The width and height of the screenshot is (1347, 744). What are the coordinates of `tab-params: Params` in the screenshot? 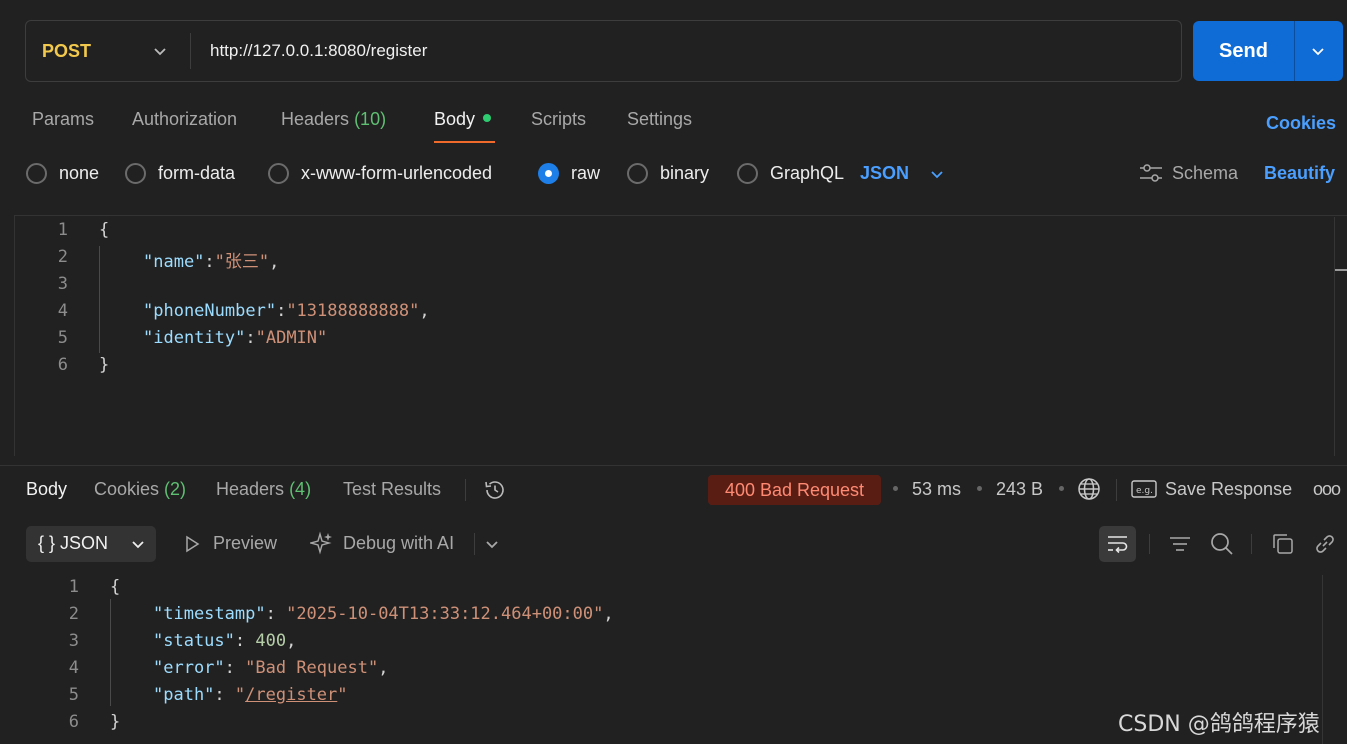 It's located at (63, 119).